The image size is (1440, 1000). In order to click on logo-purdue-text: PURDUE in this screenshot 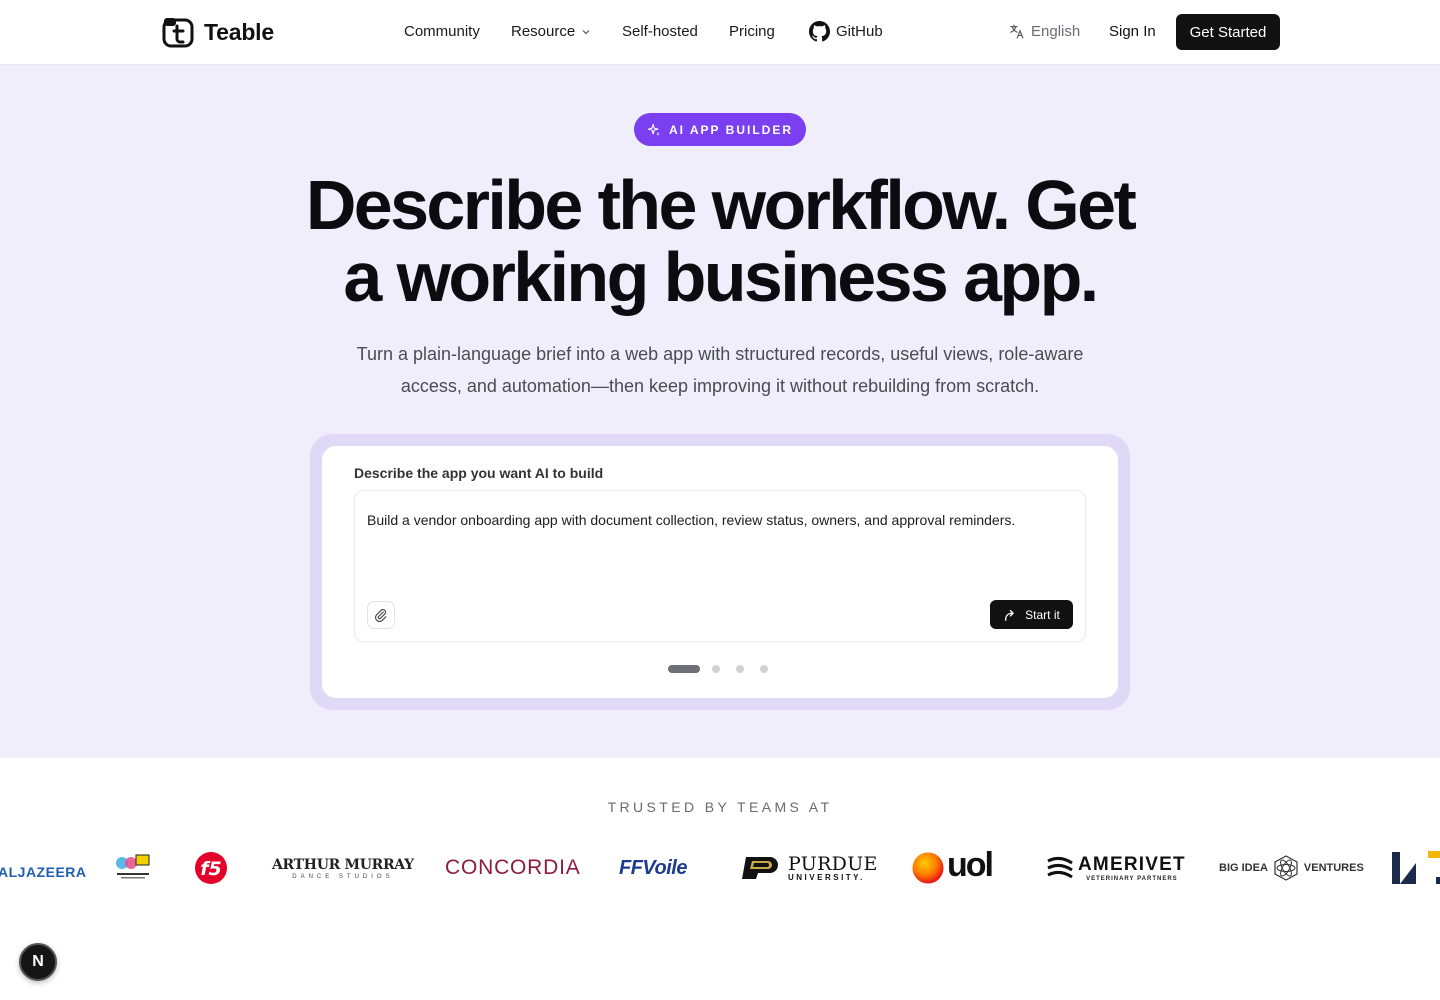, I will do `click(833, 863)`.